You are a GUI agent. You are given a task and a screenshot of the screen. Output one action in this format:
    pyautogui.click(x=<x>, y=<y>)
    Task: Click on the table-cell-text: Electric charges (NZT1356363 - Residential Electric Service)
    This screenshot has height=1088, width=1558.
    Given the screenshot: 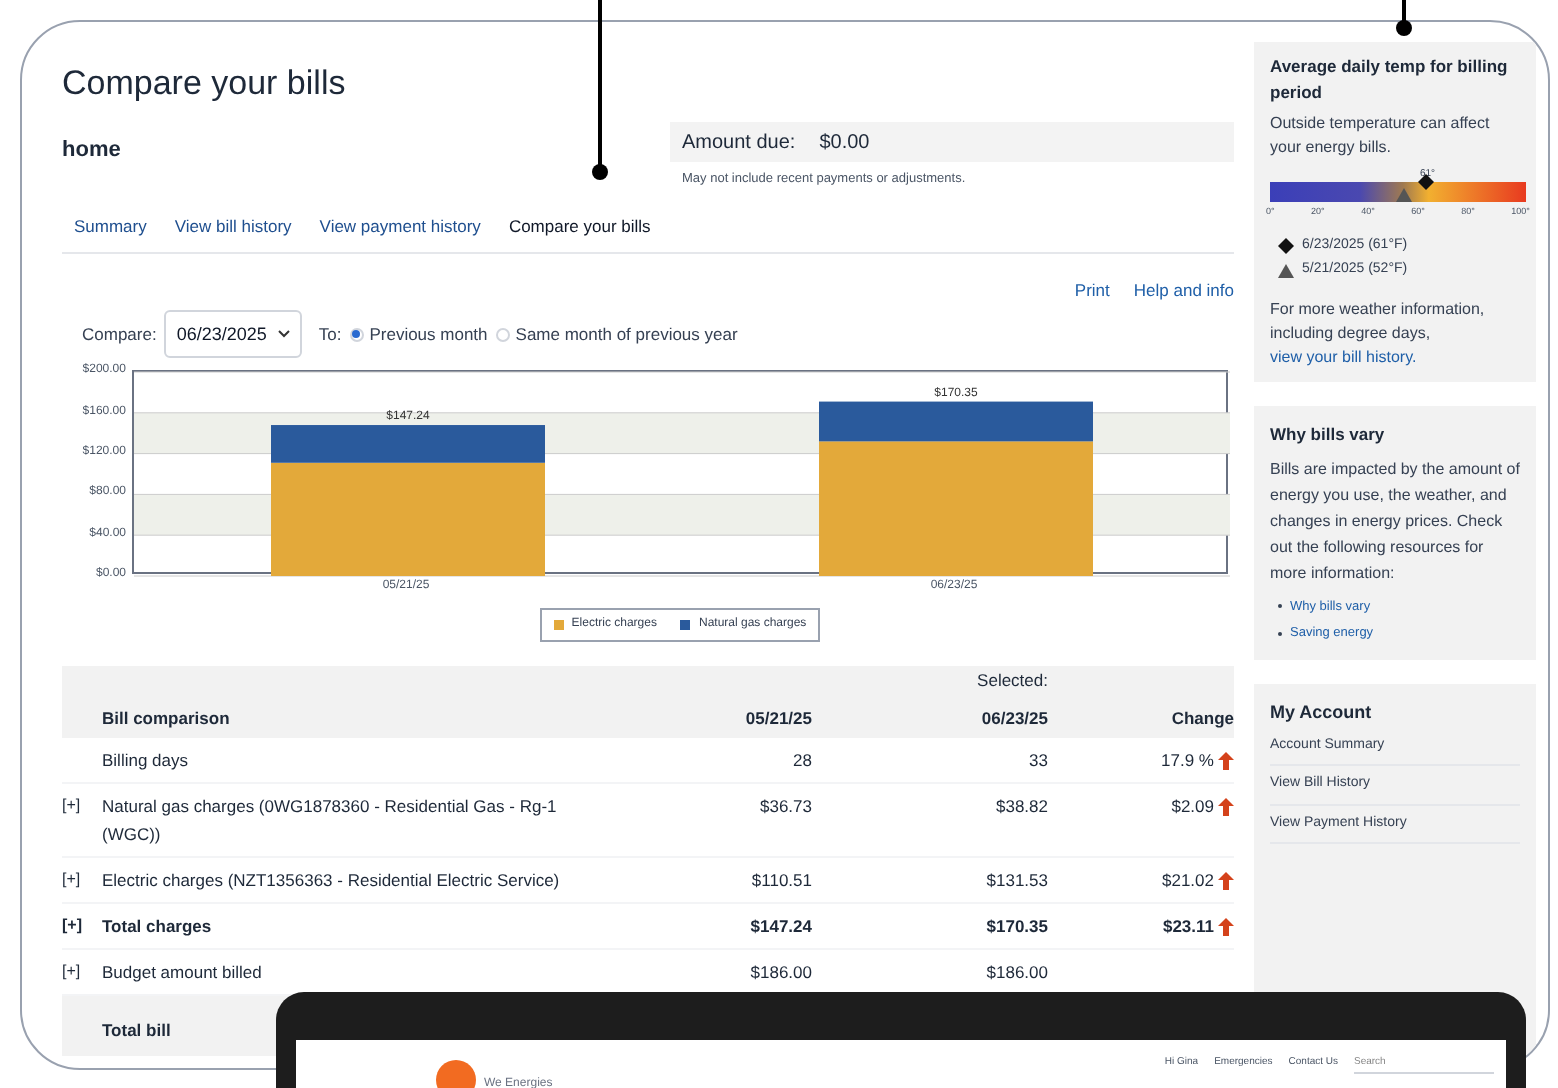 What is the action you would take?
    pyautogui.click(x=332, y=881)
    